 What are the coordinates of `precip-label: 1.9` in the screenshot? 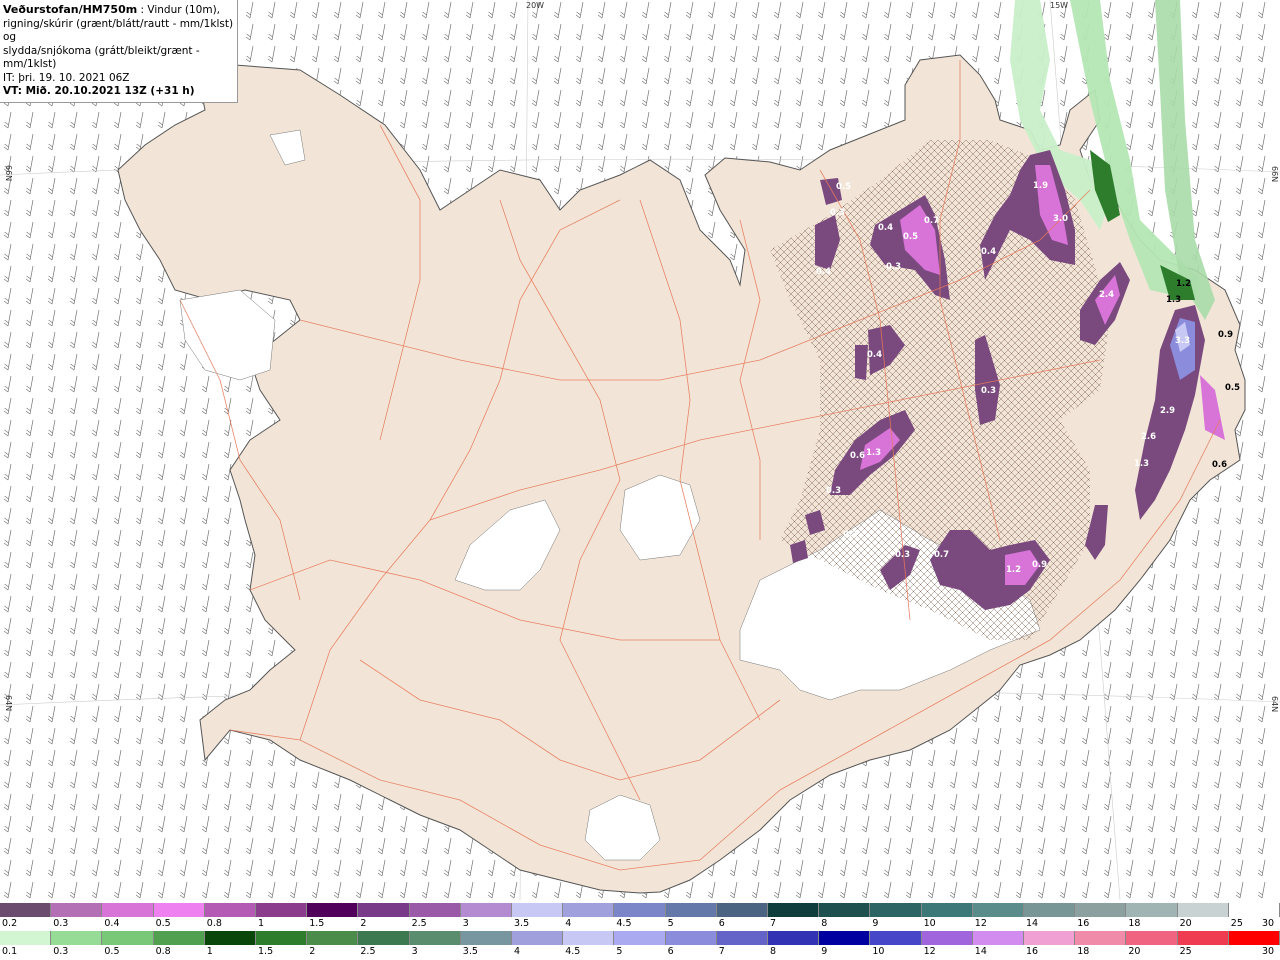 It's located at (1040, 186).